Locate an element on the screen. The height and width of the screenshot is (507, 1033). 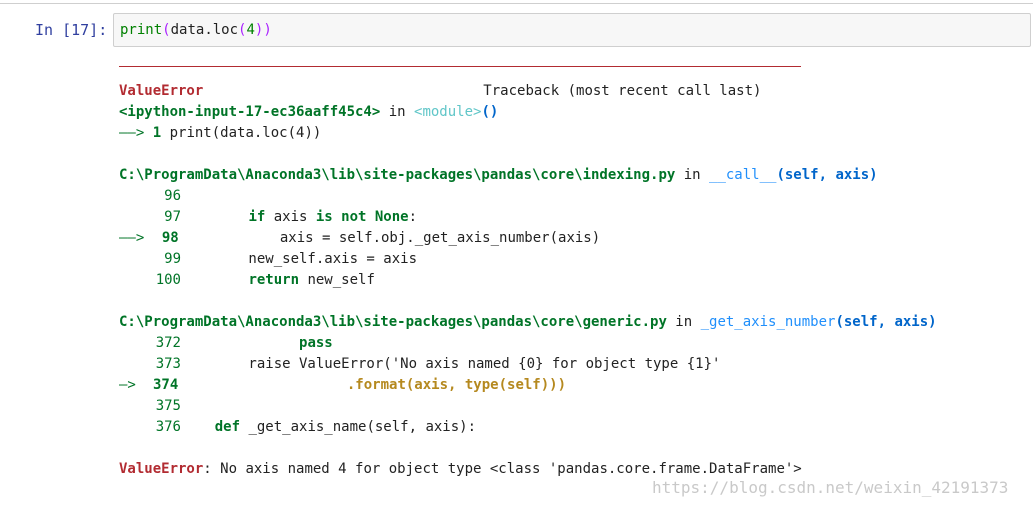
top-divider is located at coordinates (516, 3).